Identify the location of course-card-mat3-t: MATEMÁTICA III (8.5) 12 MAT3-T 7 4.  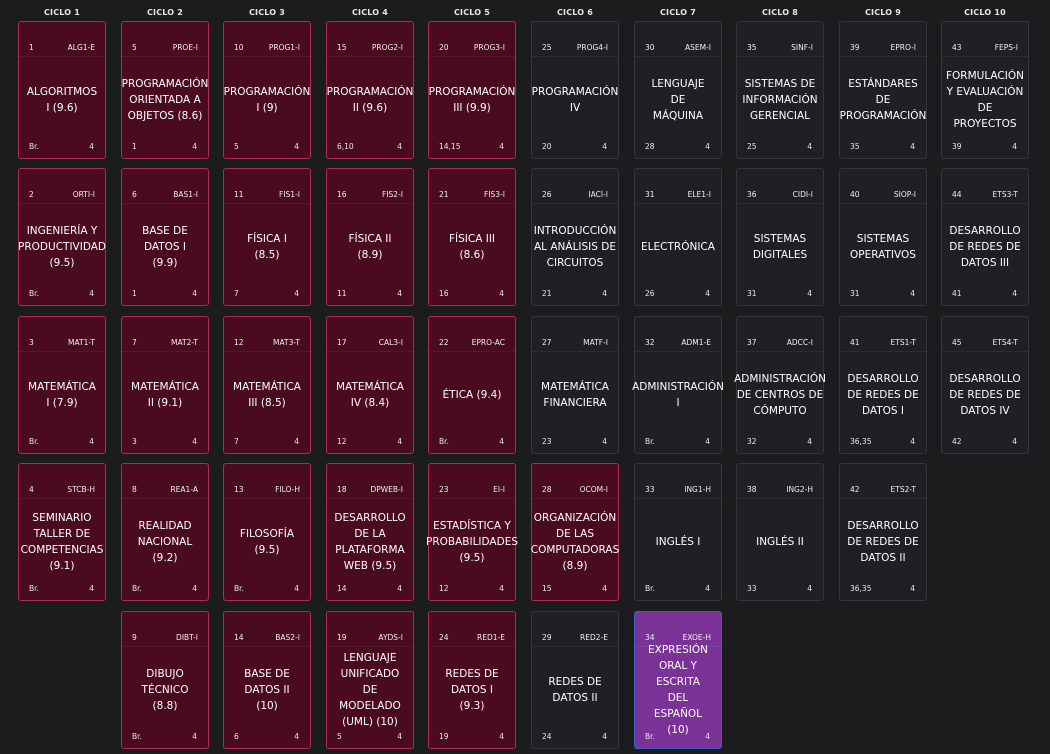
(267, 385).